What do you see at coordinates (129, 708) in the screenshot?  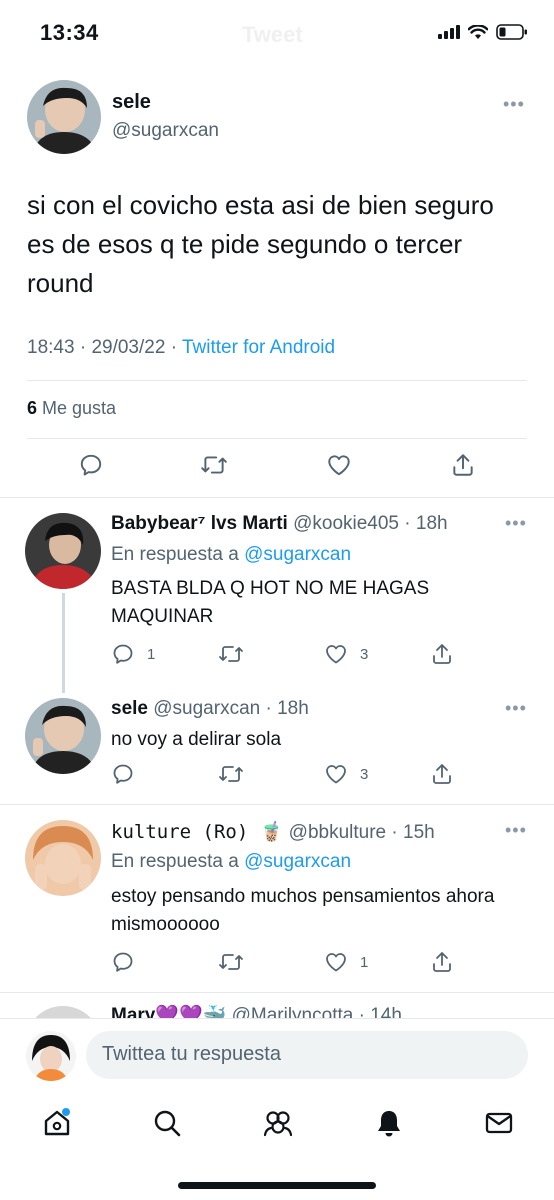 I see `reply-author-name: sele` at bounding box center [129, 708].